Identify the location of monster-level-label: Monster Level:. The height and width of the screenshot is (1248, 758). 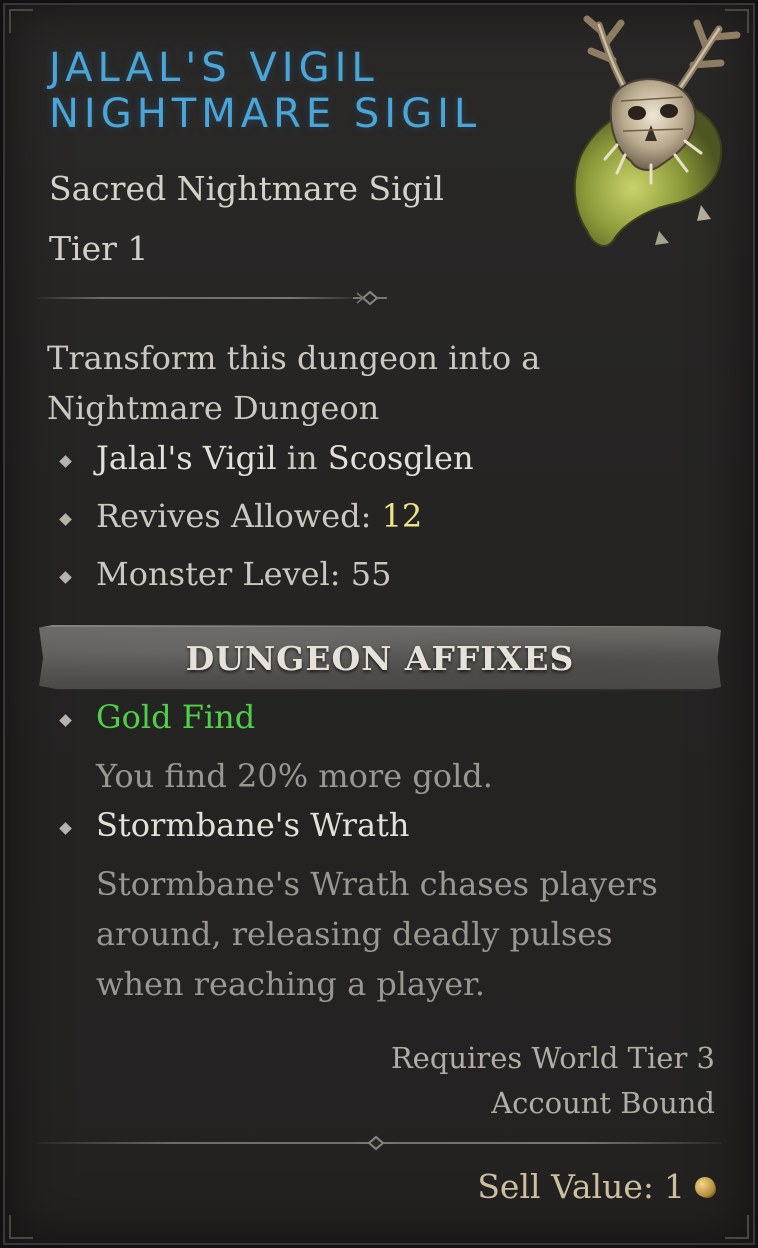
(218, 574).